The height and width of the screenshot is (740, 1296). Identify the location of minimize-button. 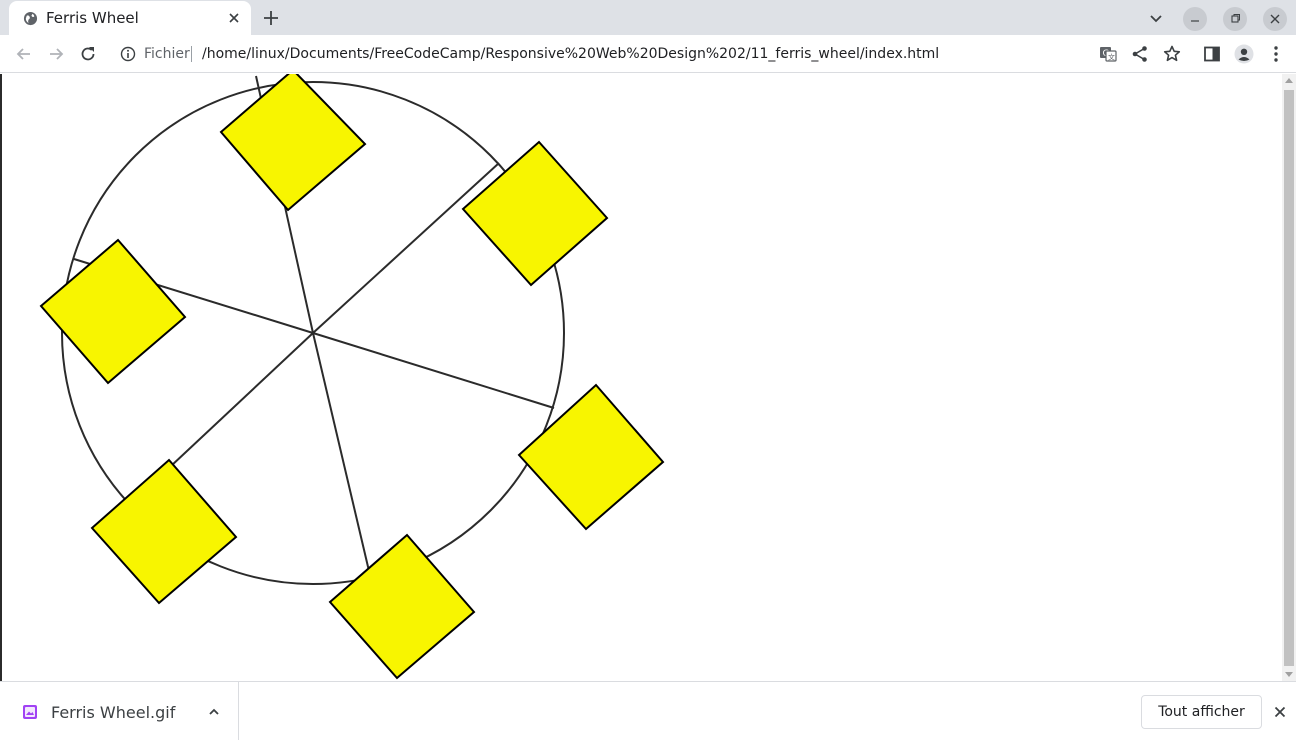
(1195, 19).